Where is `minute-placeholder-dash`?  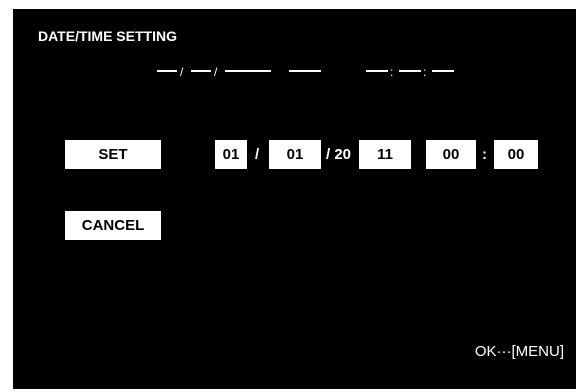 minute-placeholder-dash is located at coordinates (410, 71).